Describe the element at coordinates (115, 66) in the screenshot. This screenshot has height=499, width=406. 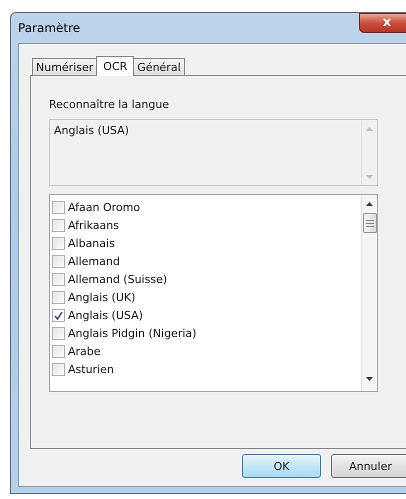
I see `tab: OCR` at that location.